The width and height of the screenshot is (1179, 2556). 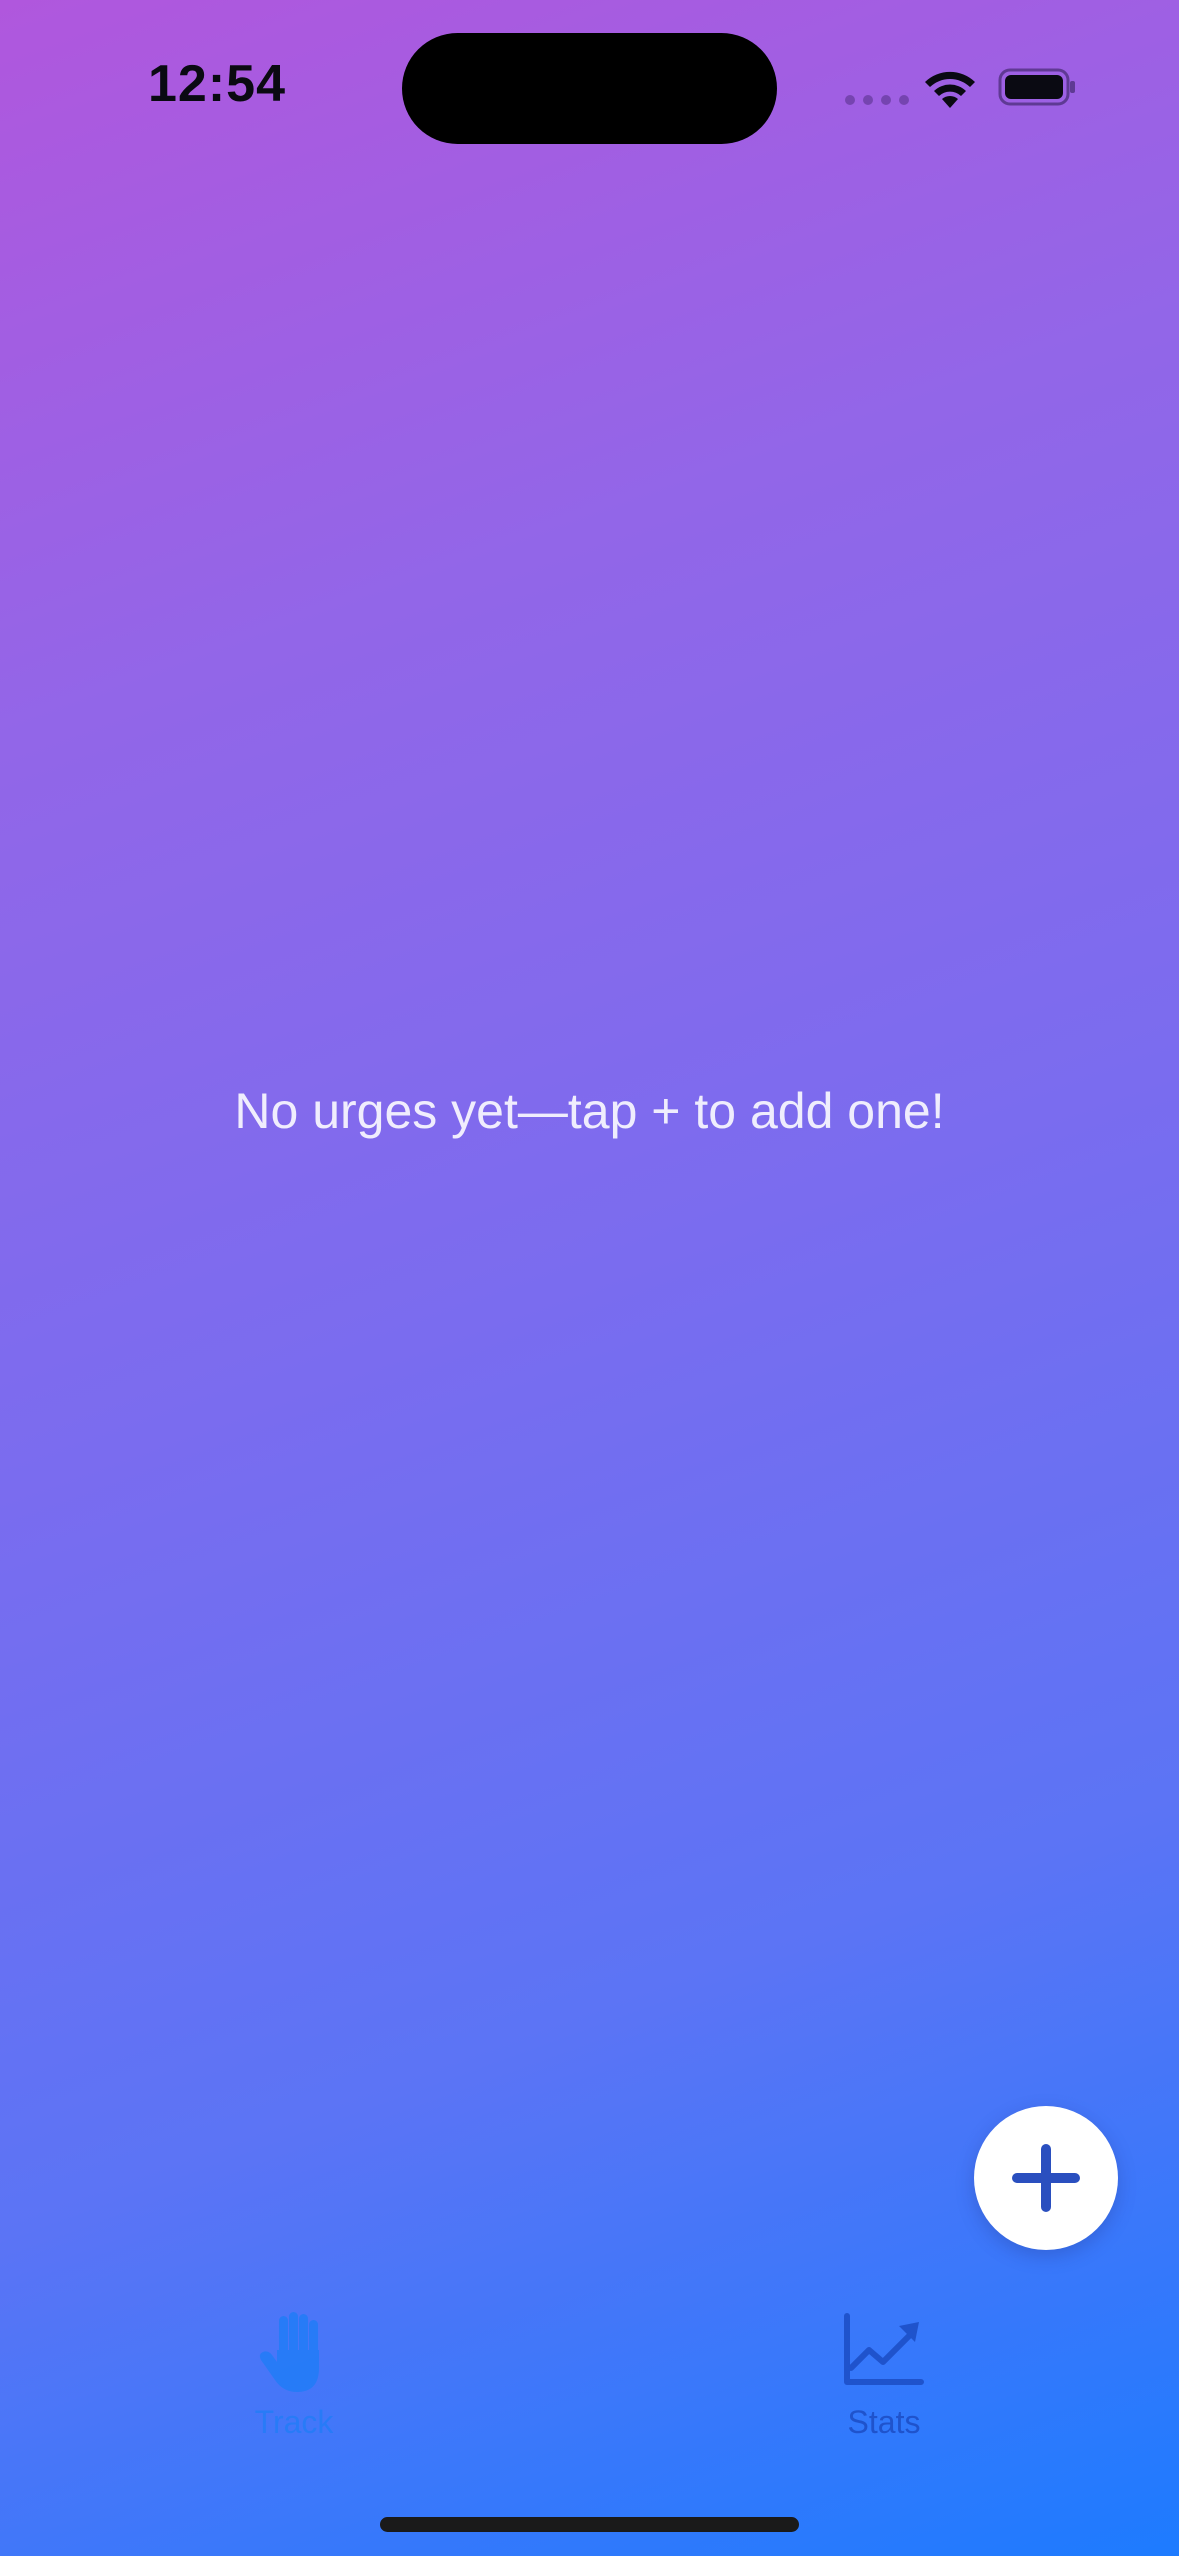 I want to click on status-bar: 12:54, so click(x=589, y=87).